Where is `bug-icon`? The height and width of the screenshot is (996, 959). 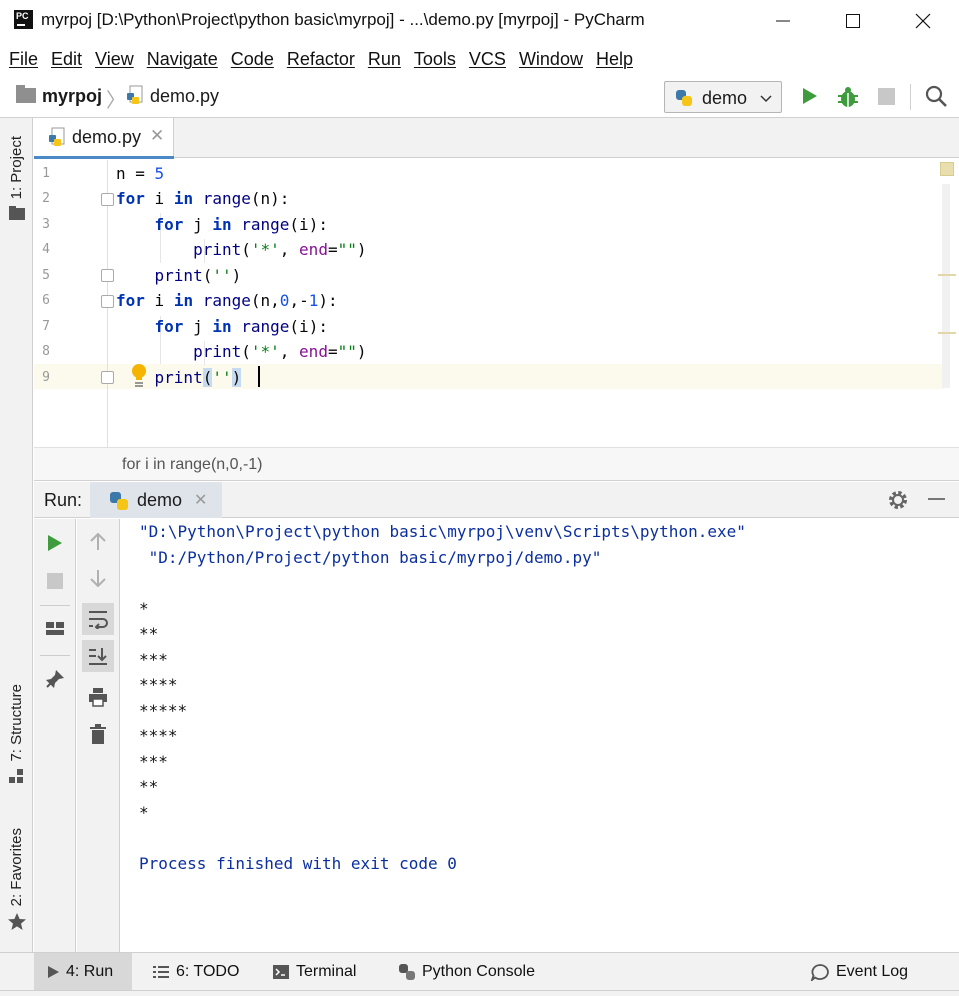 bug-icon is located at coordinates (848, 97).